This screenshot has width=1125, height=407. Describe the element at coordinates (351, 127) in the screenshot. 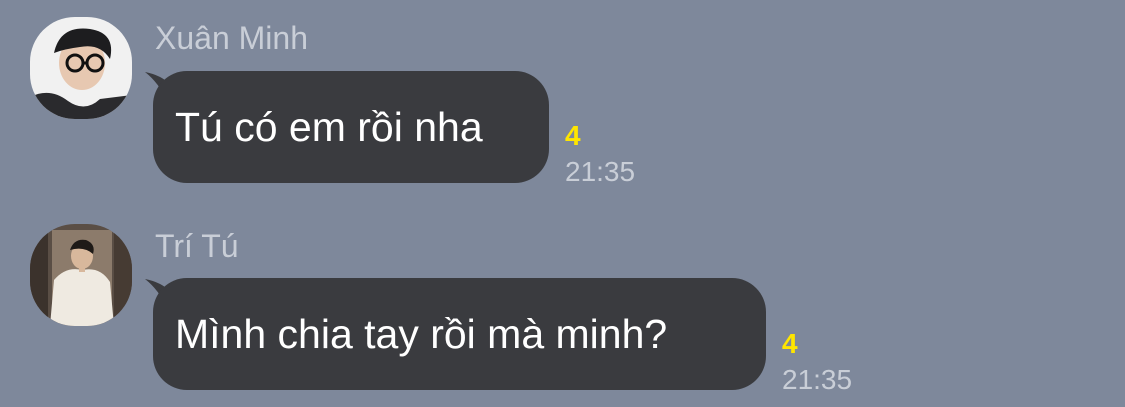

I see `message-bubble: Tú có em rồi nha` at that location.